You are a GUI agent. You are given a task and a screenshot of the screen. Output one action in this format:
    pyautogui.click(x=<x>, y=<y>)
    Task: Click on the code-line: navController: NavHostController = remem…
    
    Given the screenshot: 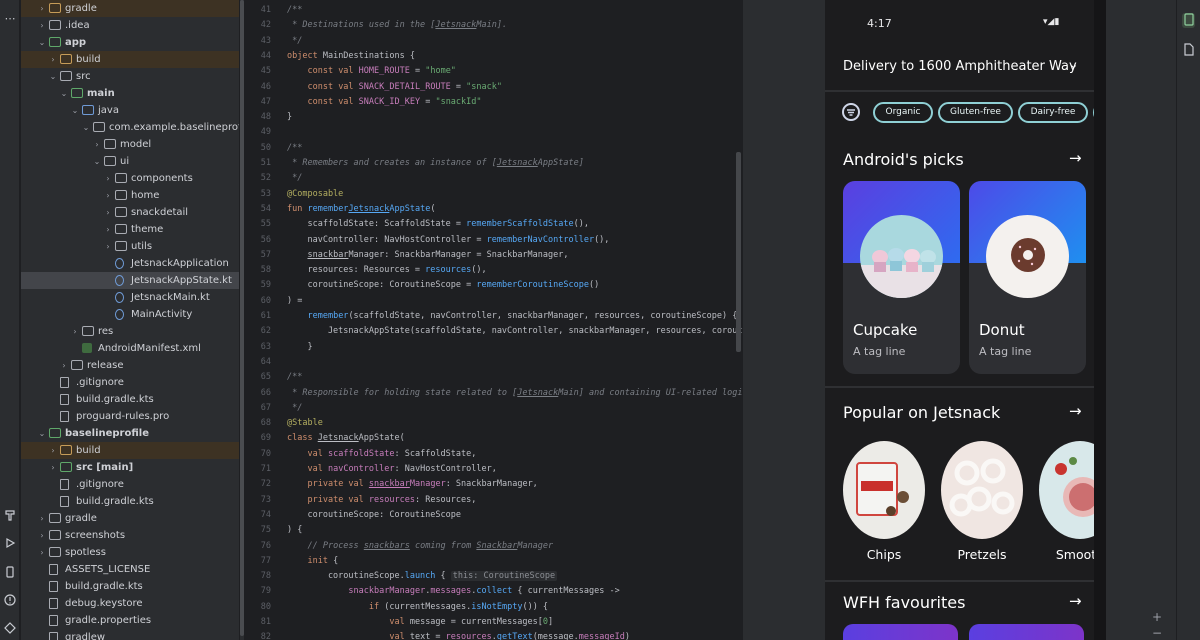 What is the action you would take?
    pyautogui.click(x=448, y=240)
    